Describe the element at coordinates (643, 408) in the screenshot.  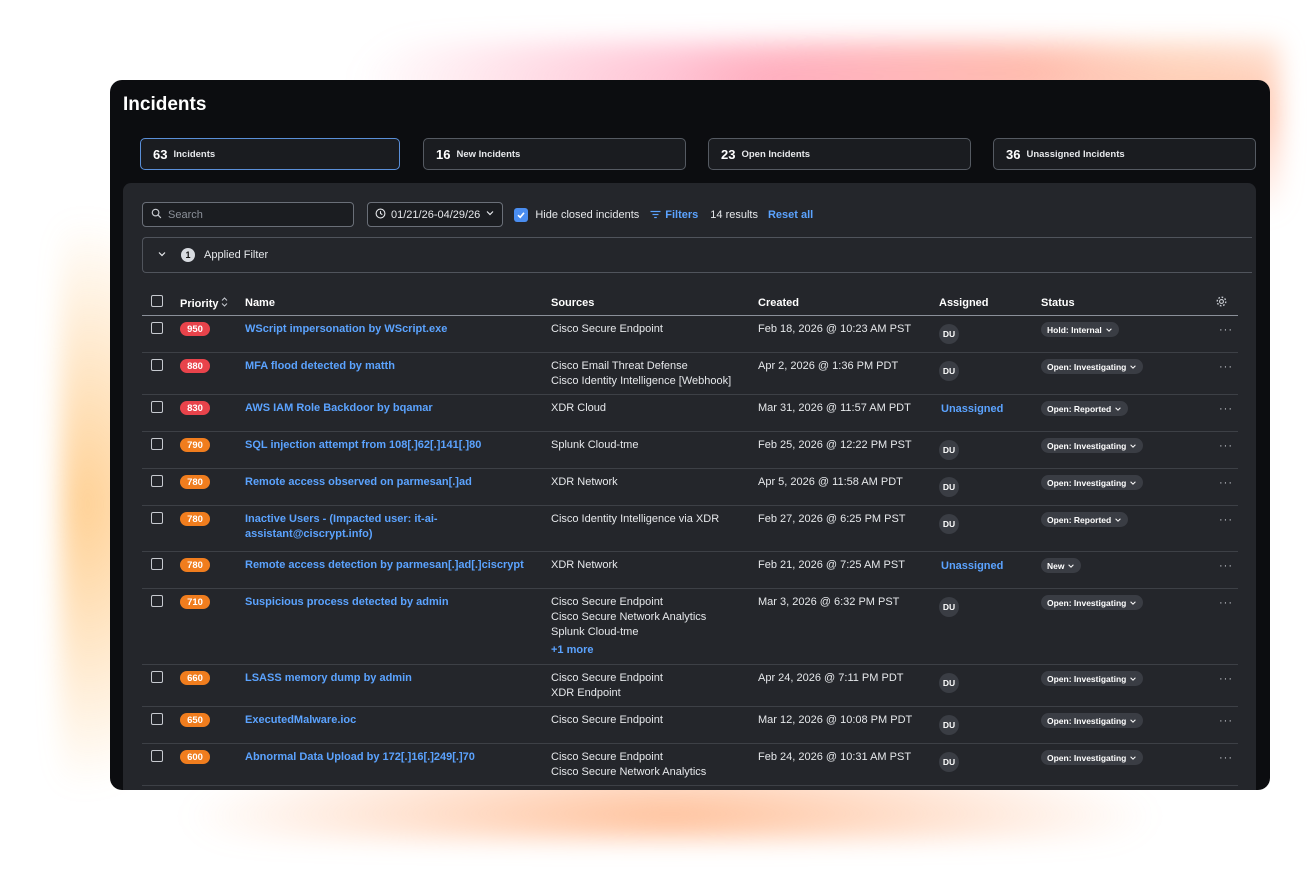
I see `sources-cell: XDR Cloud` at that location.